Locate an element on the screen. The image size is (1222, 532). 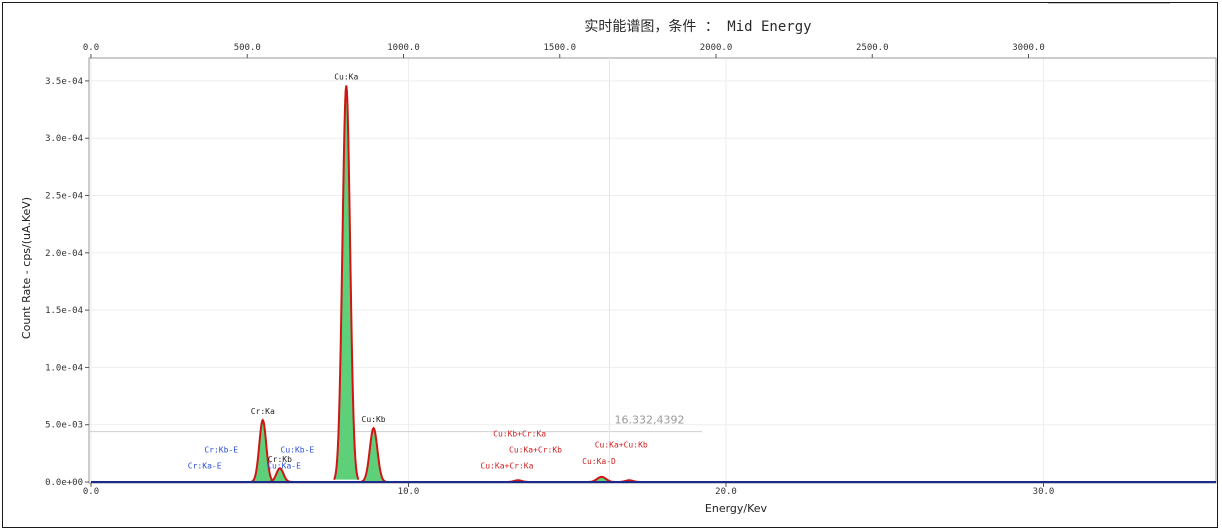
sum-peak-label: Cu:Ka+Cu:Kb is located at coordinates (621, 445).